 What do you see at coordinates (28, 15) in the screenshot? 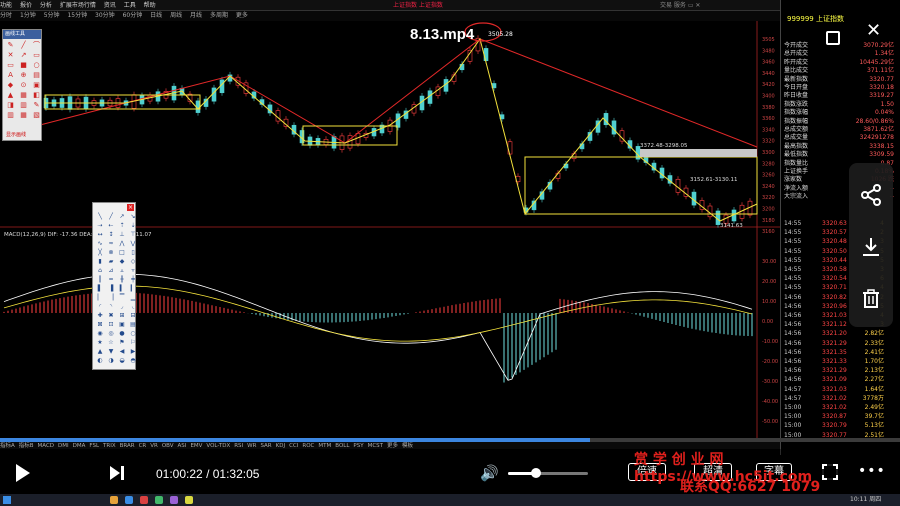
I see `period-1min: 1分钟` at bounding box center [28, 15].